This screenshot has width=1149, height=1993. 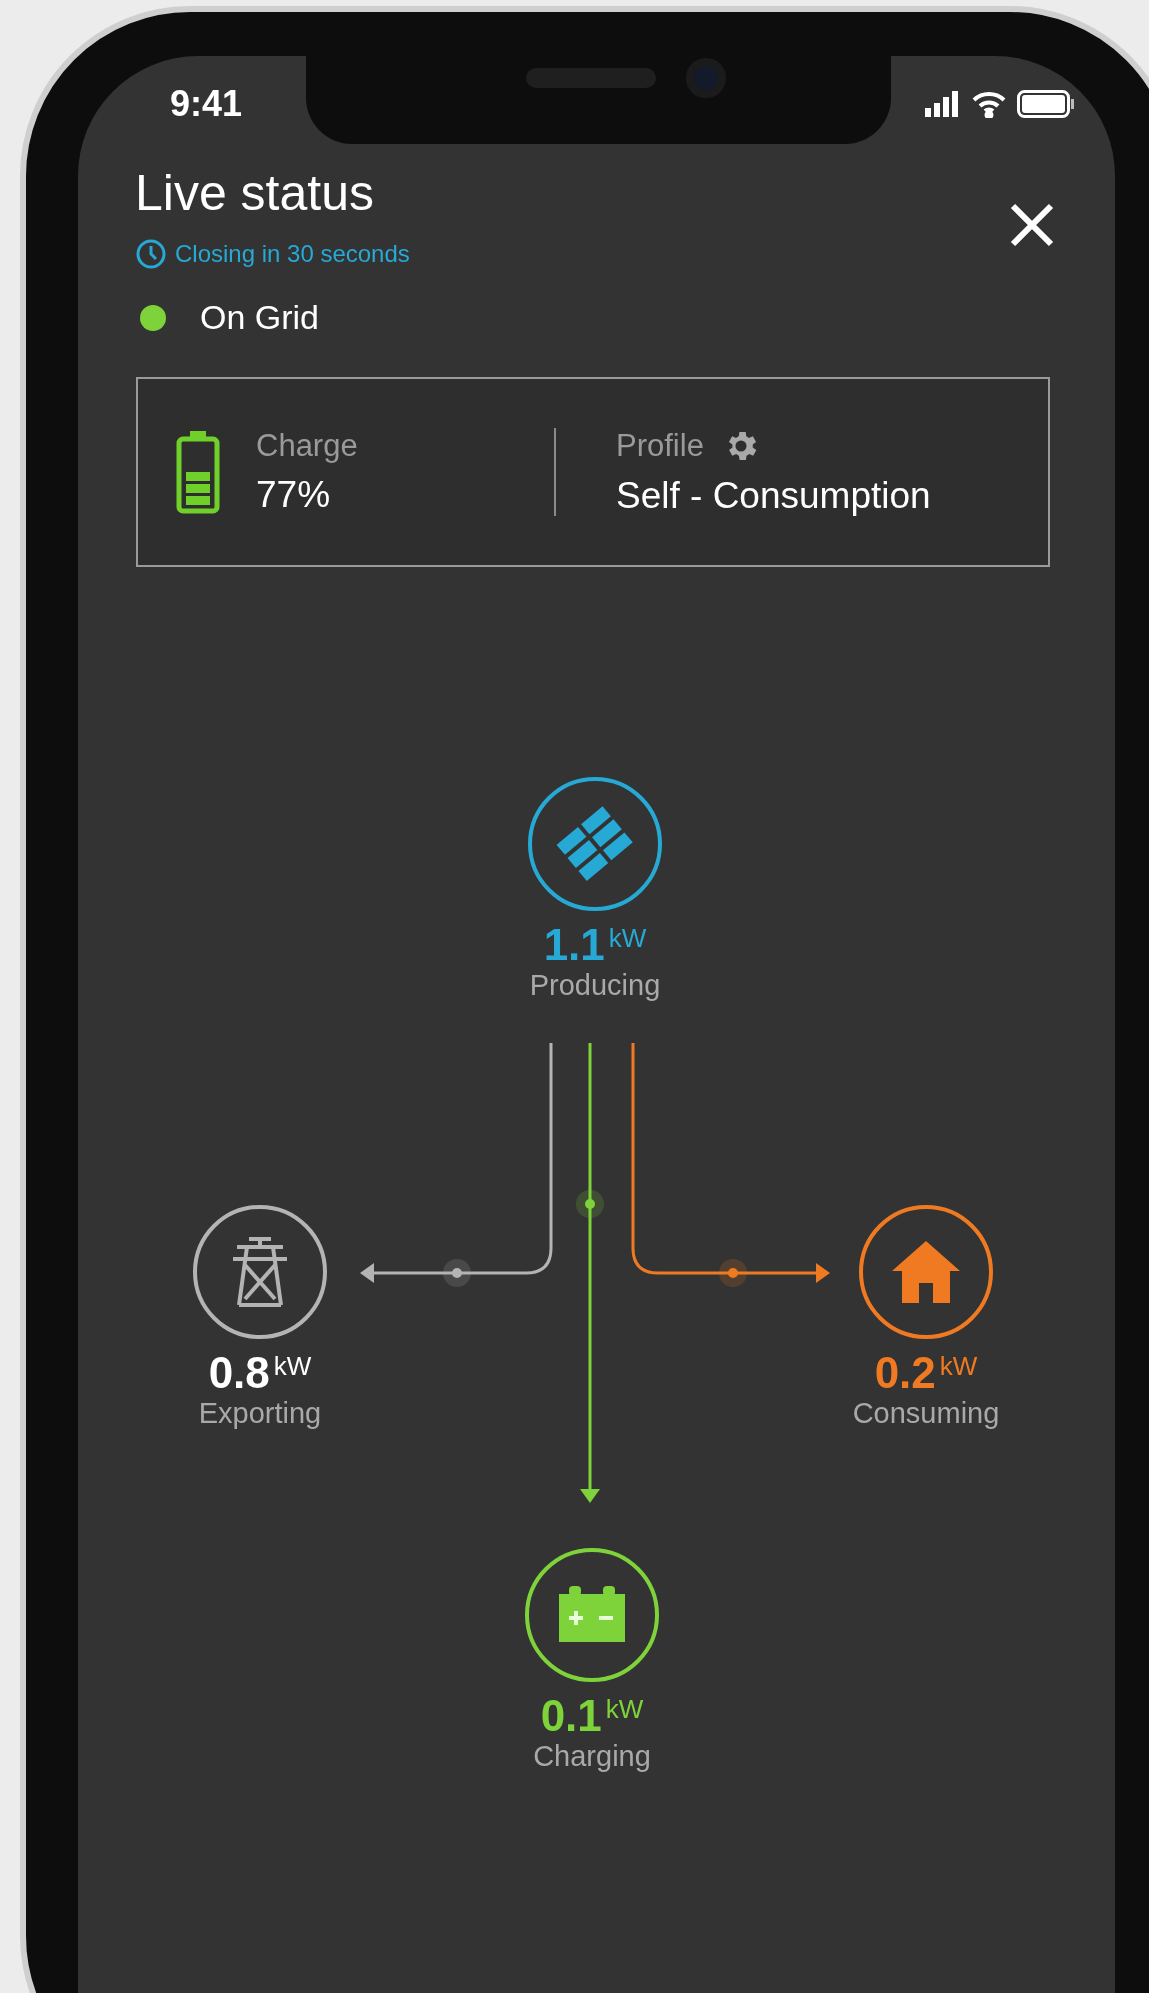 I want to click on flow-label: Exporting, so click(x=260, y=1414).